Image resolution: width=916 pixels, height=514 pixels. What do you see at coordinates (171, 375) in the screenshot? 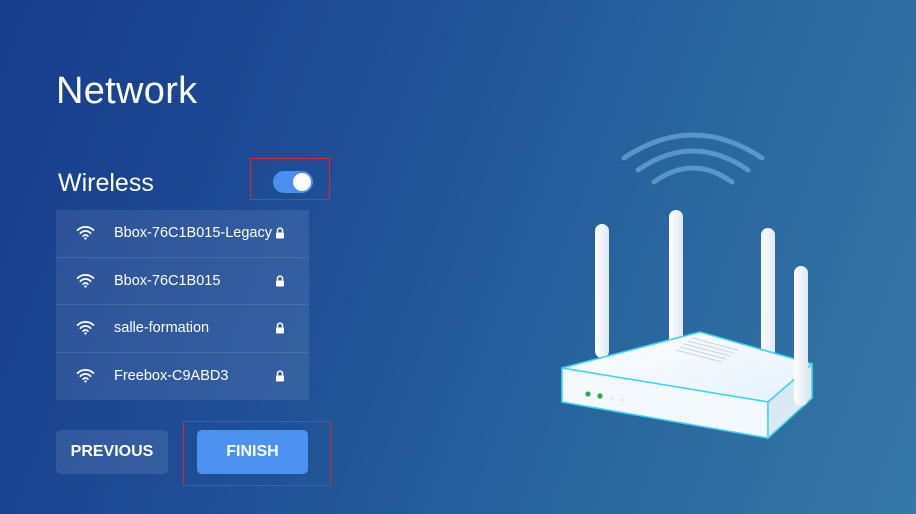
I see `network-ssid: Freebox-C9ABD3` at bounding box center [171, 375].